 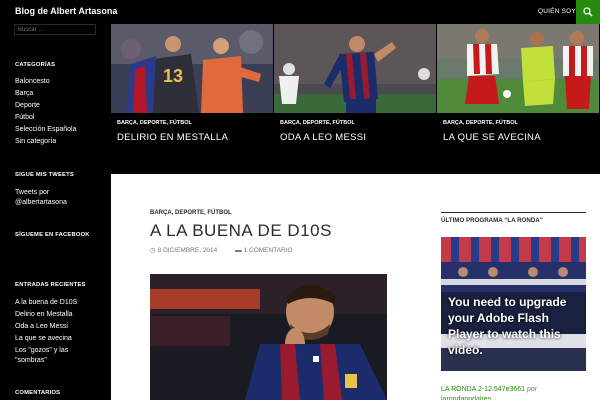 What do you see at coordinates (483, 389) in the screenshot?
I see `video-link-text: LA RONDA 2-12.547e3661` at bounding box center [483, 389].